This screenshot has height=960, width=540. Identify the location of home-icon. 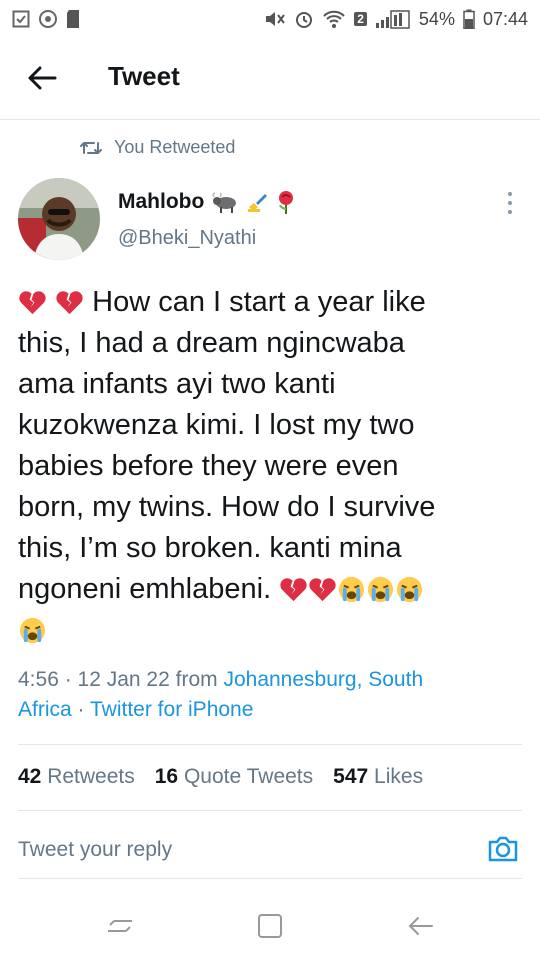
(270, 926).